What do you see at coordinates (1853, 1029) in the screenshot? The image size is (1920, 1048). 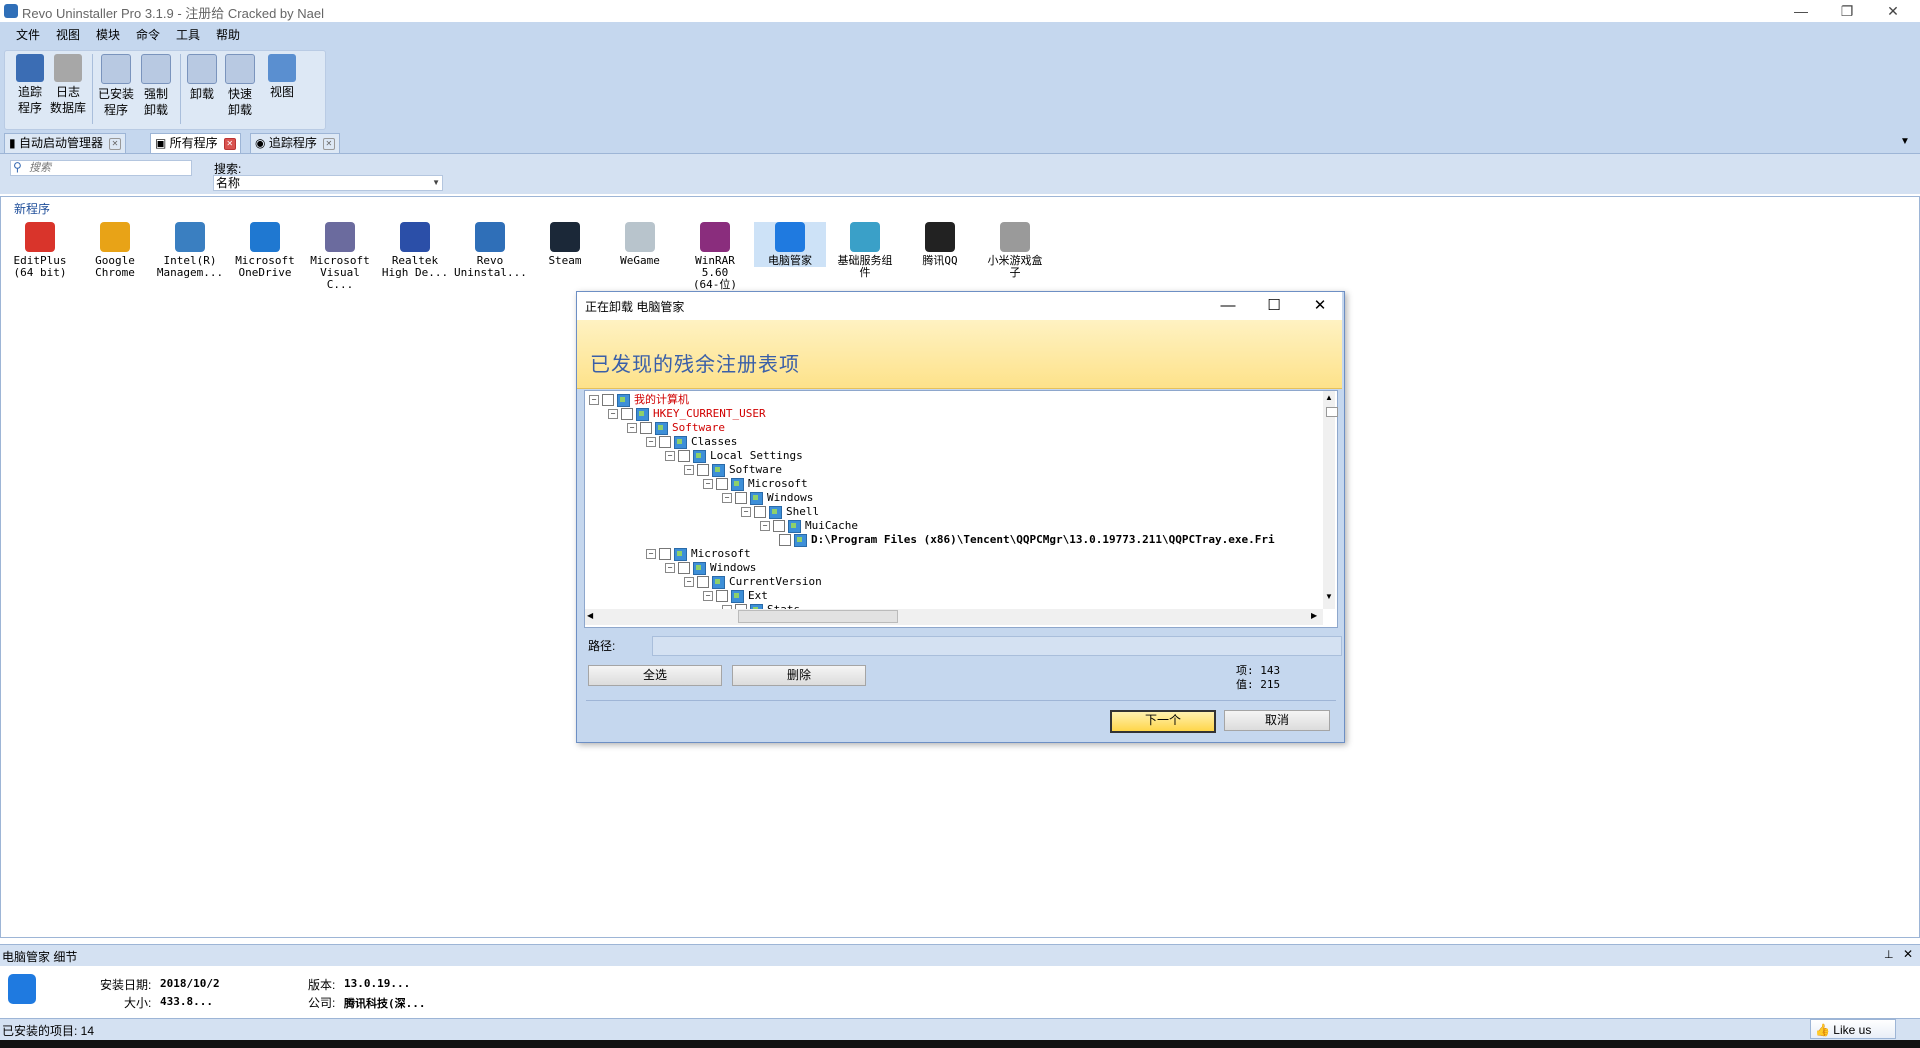 I see `like-us-button: 👍 Like us` at bounding box center [1853, 1029].